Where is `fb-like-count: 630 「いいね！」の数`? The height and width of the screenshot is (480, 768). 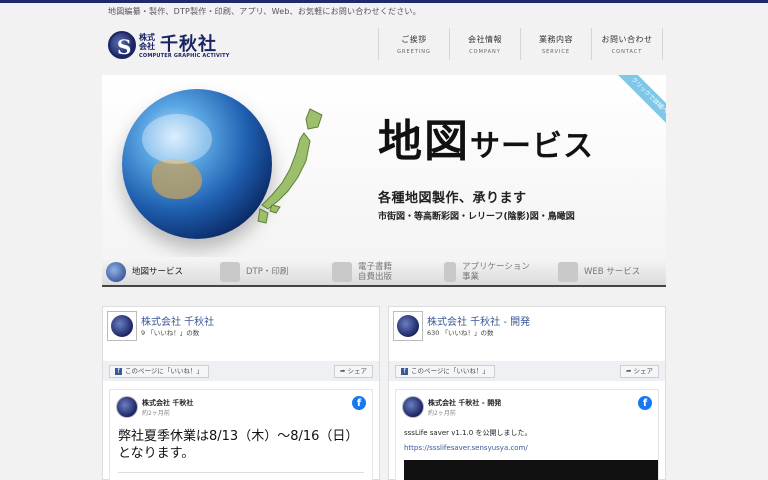 fb-like-count: 630 「いいね！」の数 is located at coordinates (460, 333).